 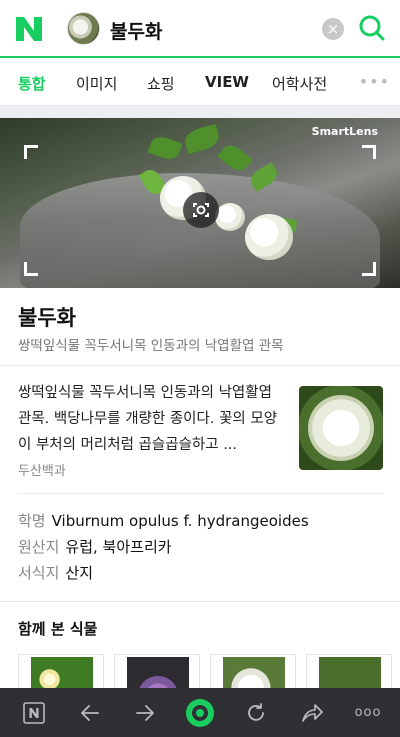 What do you see at coordinates (47, 317) in the screenshot?
I see `result-title: 불두화` at bounding box center [47, 317].